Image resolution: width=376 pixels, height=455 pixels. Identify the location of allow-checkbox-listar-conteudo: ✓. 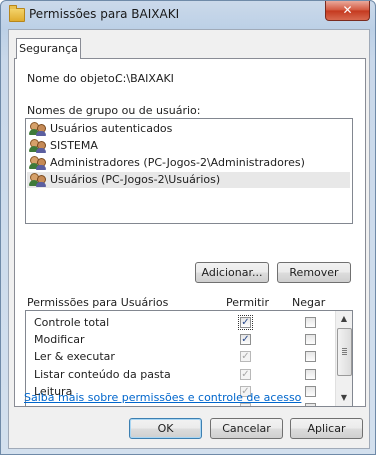
(245, 374).